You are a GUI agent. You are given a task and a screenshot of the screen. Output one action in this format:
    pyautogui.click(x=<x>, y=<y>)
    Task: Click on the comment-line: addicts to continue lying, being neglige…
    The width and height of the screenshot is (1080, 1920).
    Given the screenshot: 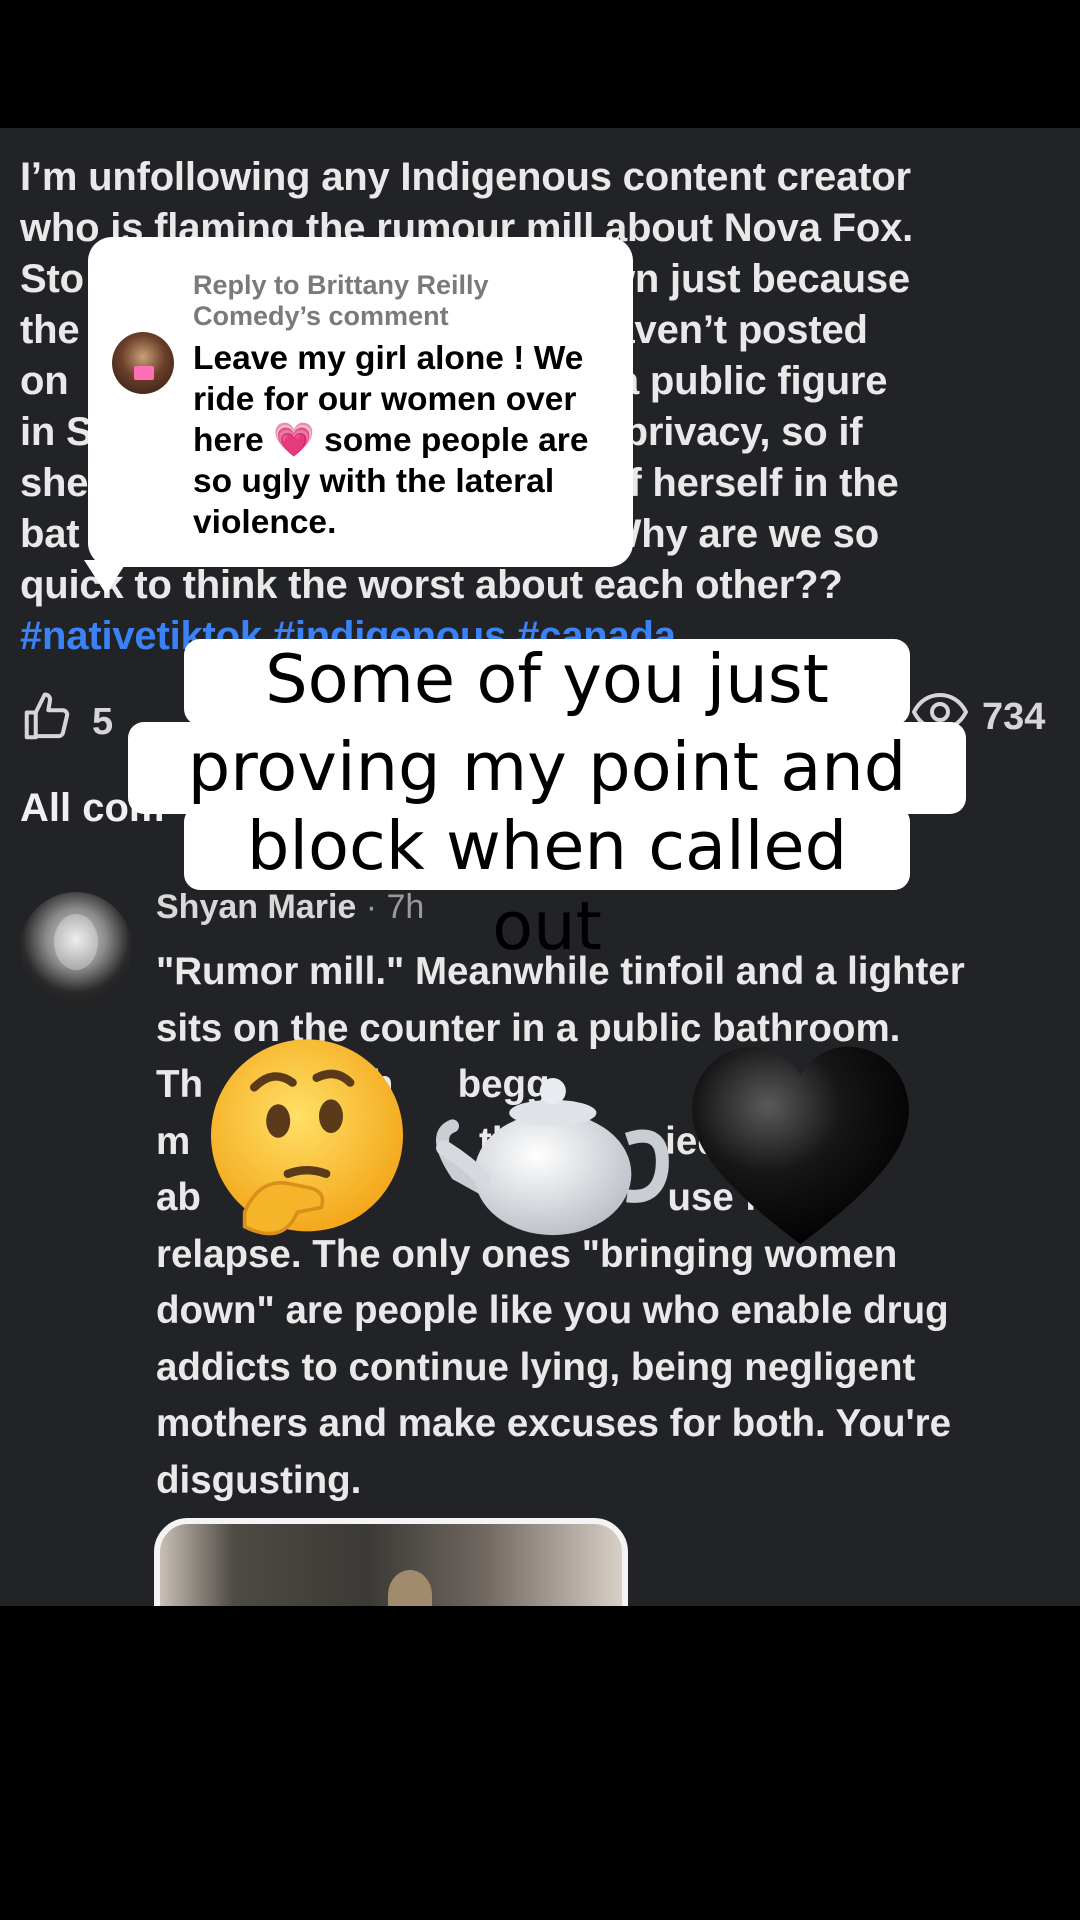 What is the action you would take?
    pyautogui.click(x=536, y=1367)
    